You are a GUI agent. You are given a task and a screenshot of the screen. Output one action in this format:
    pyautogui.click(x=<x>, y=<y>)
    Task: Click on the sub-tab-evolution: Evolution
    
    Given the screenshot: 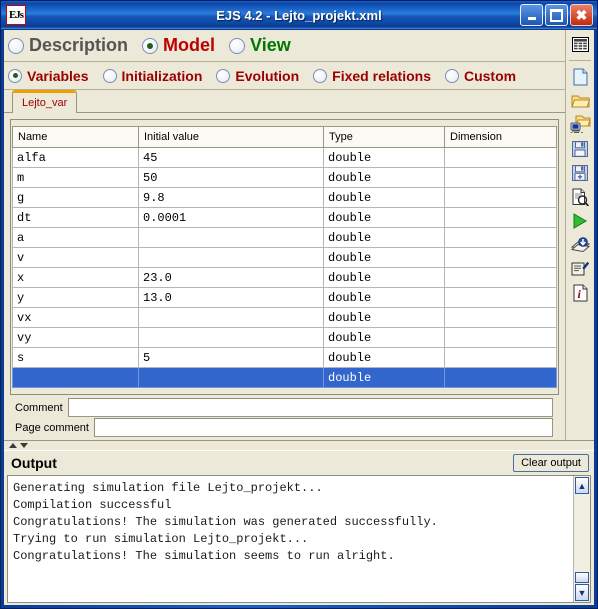 What is the action you would take?
    pyautogui.click(x=257, y=76)
    